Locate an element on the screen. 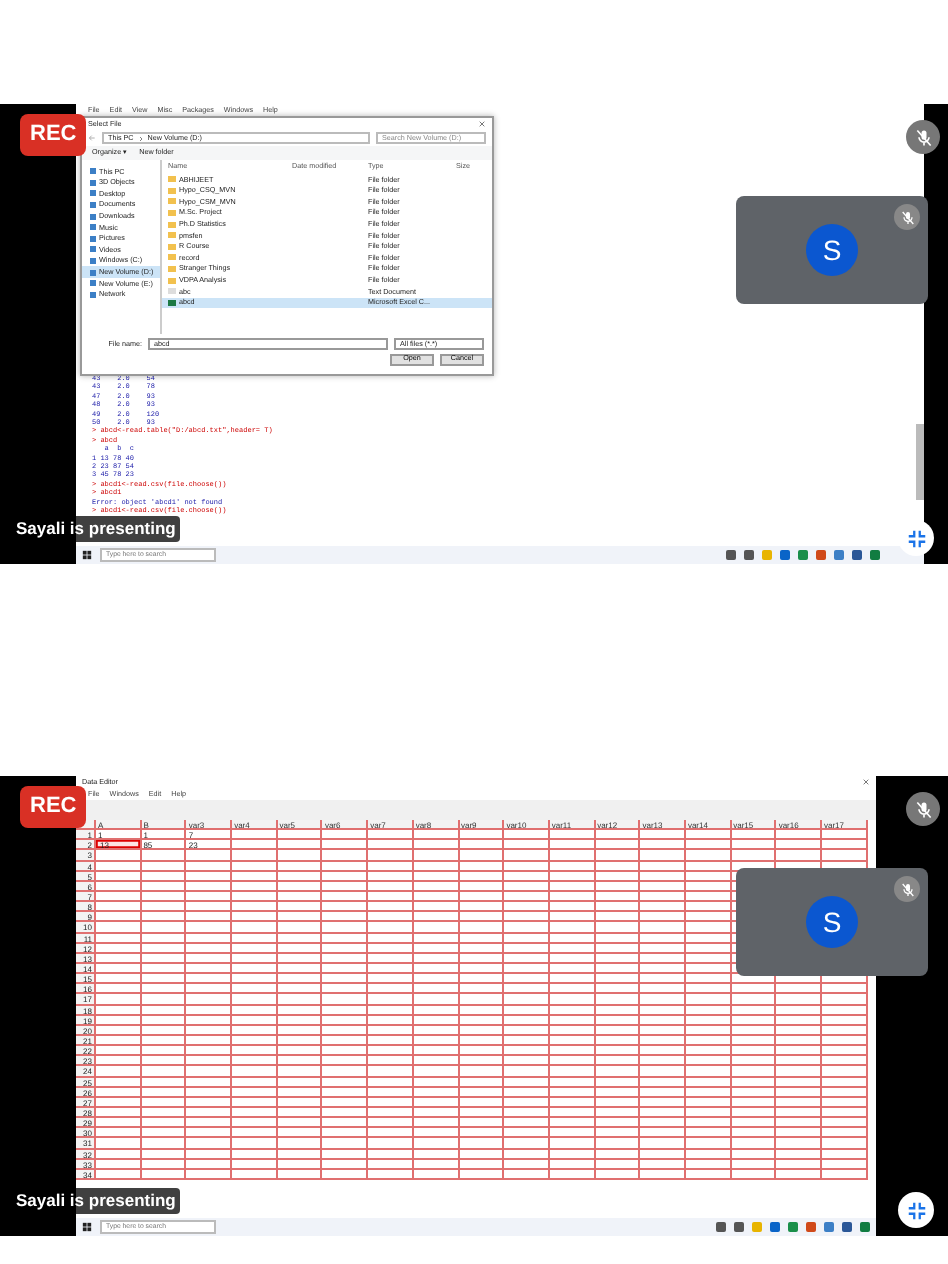  scrollbar is located at coordinates (920, 462).